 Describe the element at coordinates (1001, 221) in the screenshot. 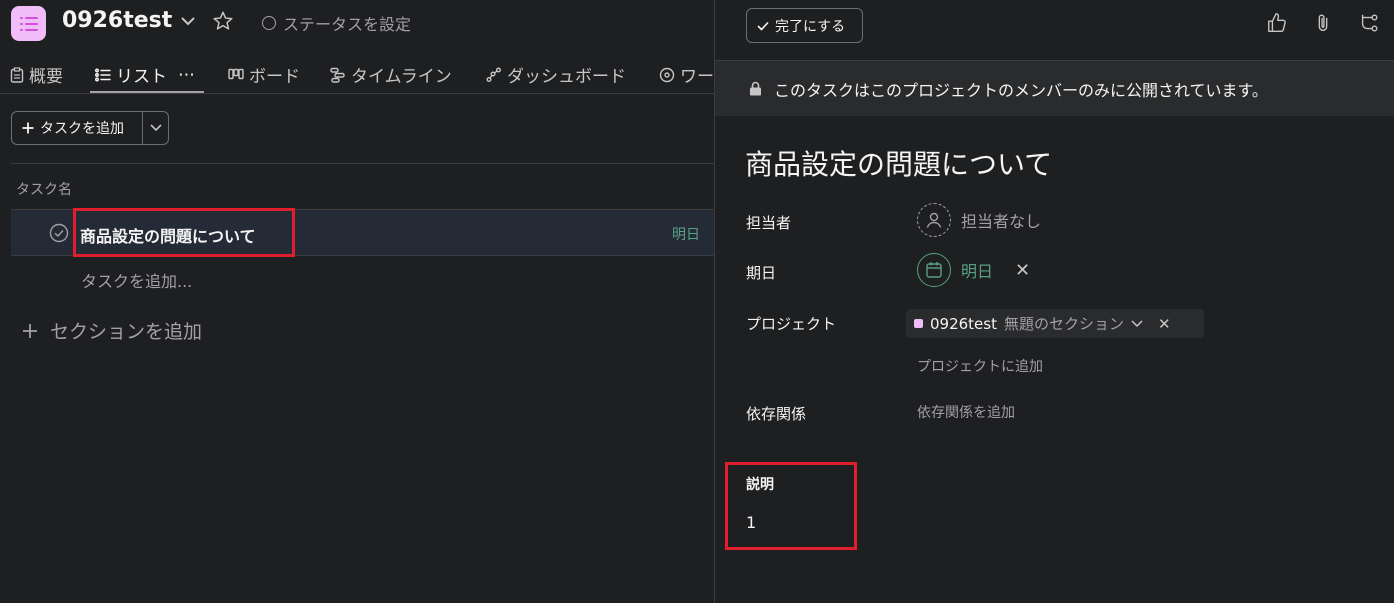

I see `assignee-value: 担当者なし` at that location.